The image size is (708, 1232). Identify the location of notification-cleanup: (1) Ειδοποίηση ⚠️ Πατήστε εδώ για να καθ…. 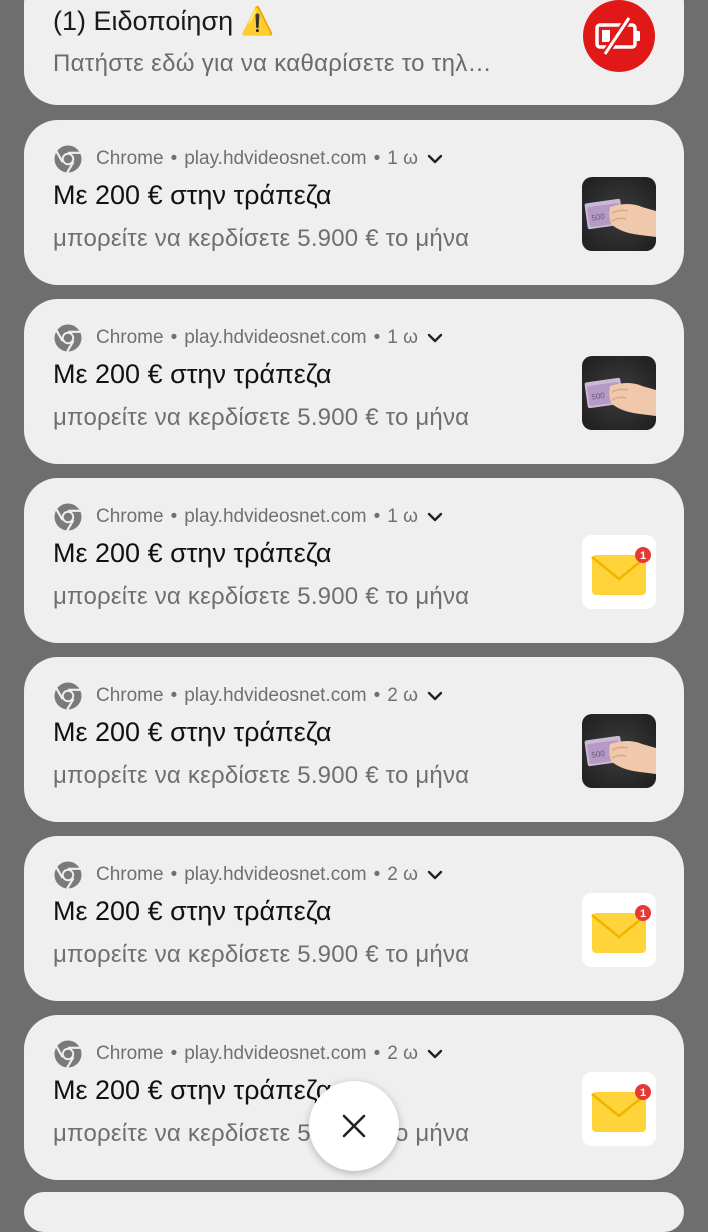
(354, 52).